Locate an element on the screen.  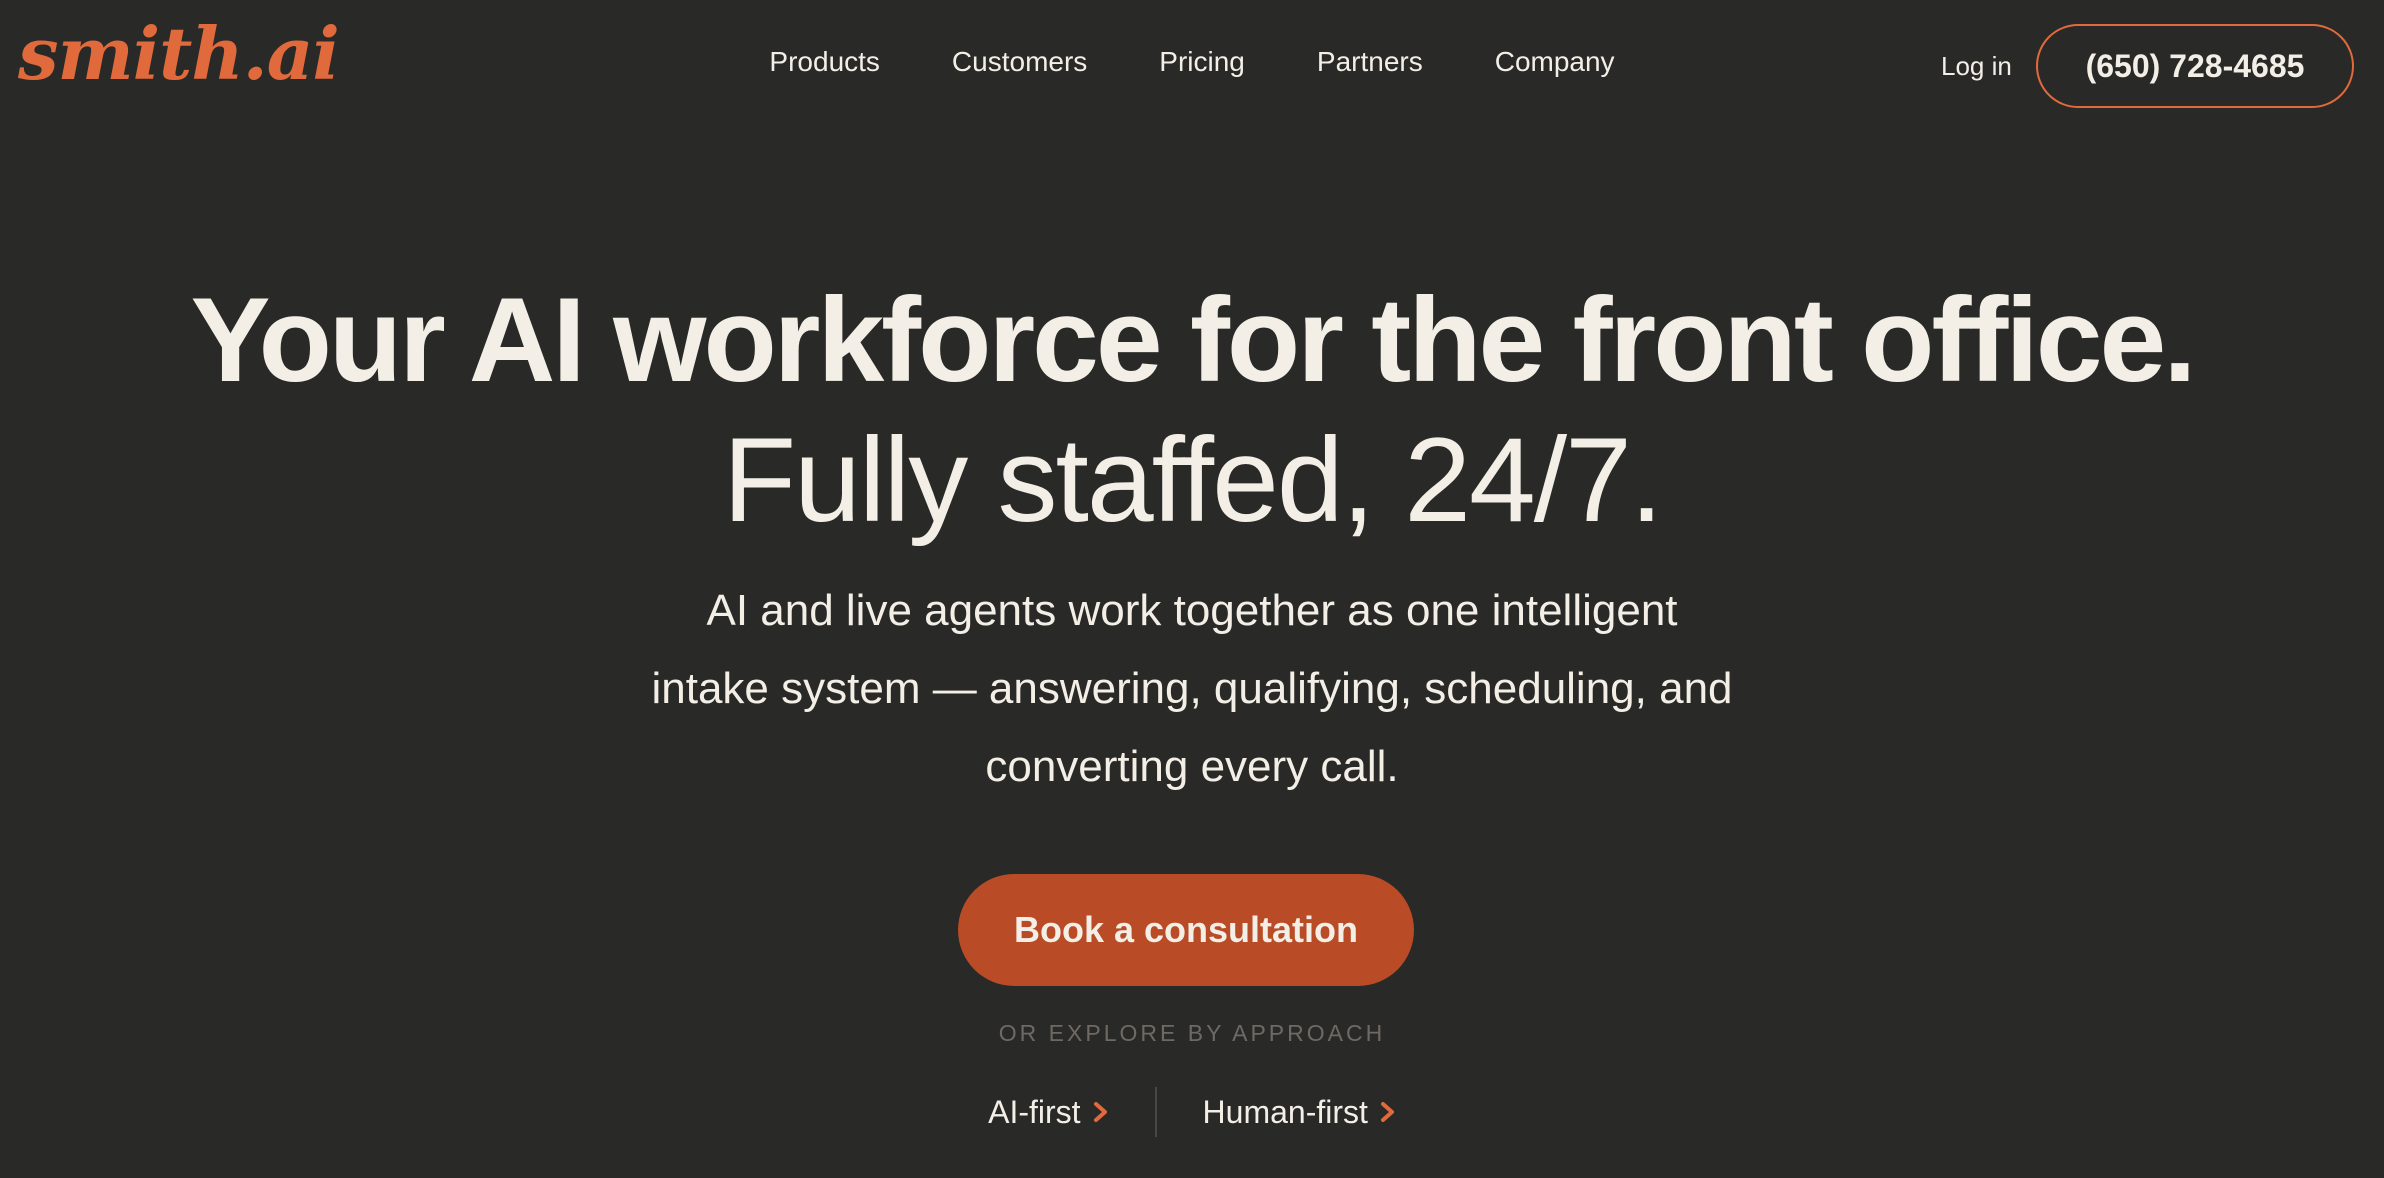
nav-customers: Customers is located at coordinates (1019, 62).